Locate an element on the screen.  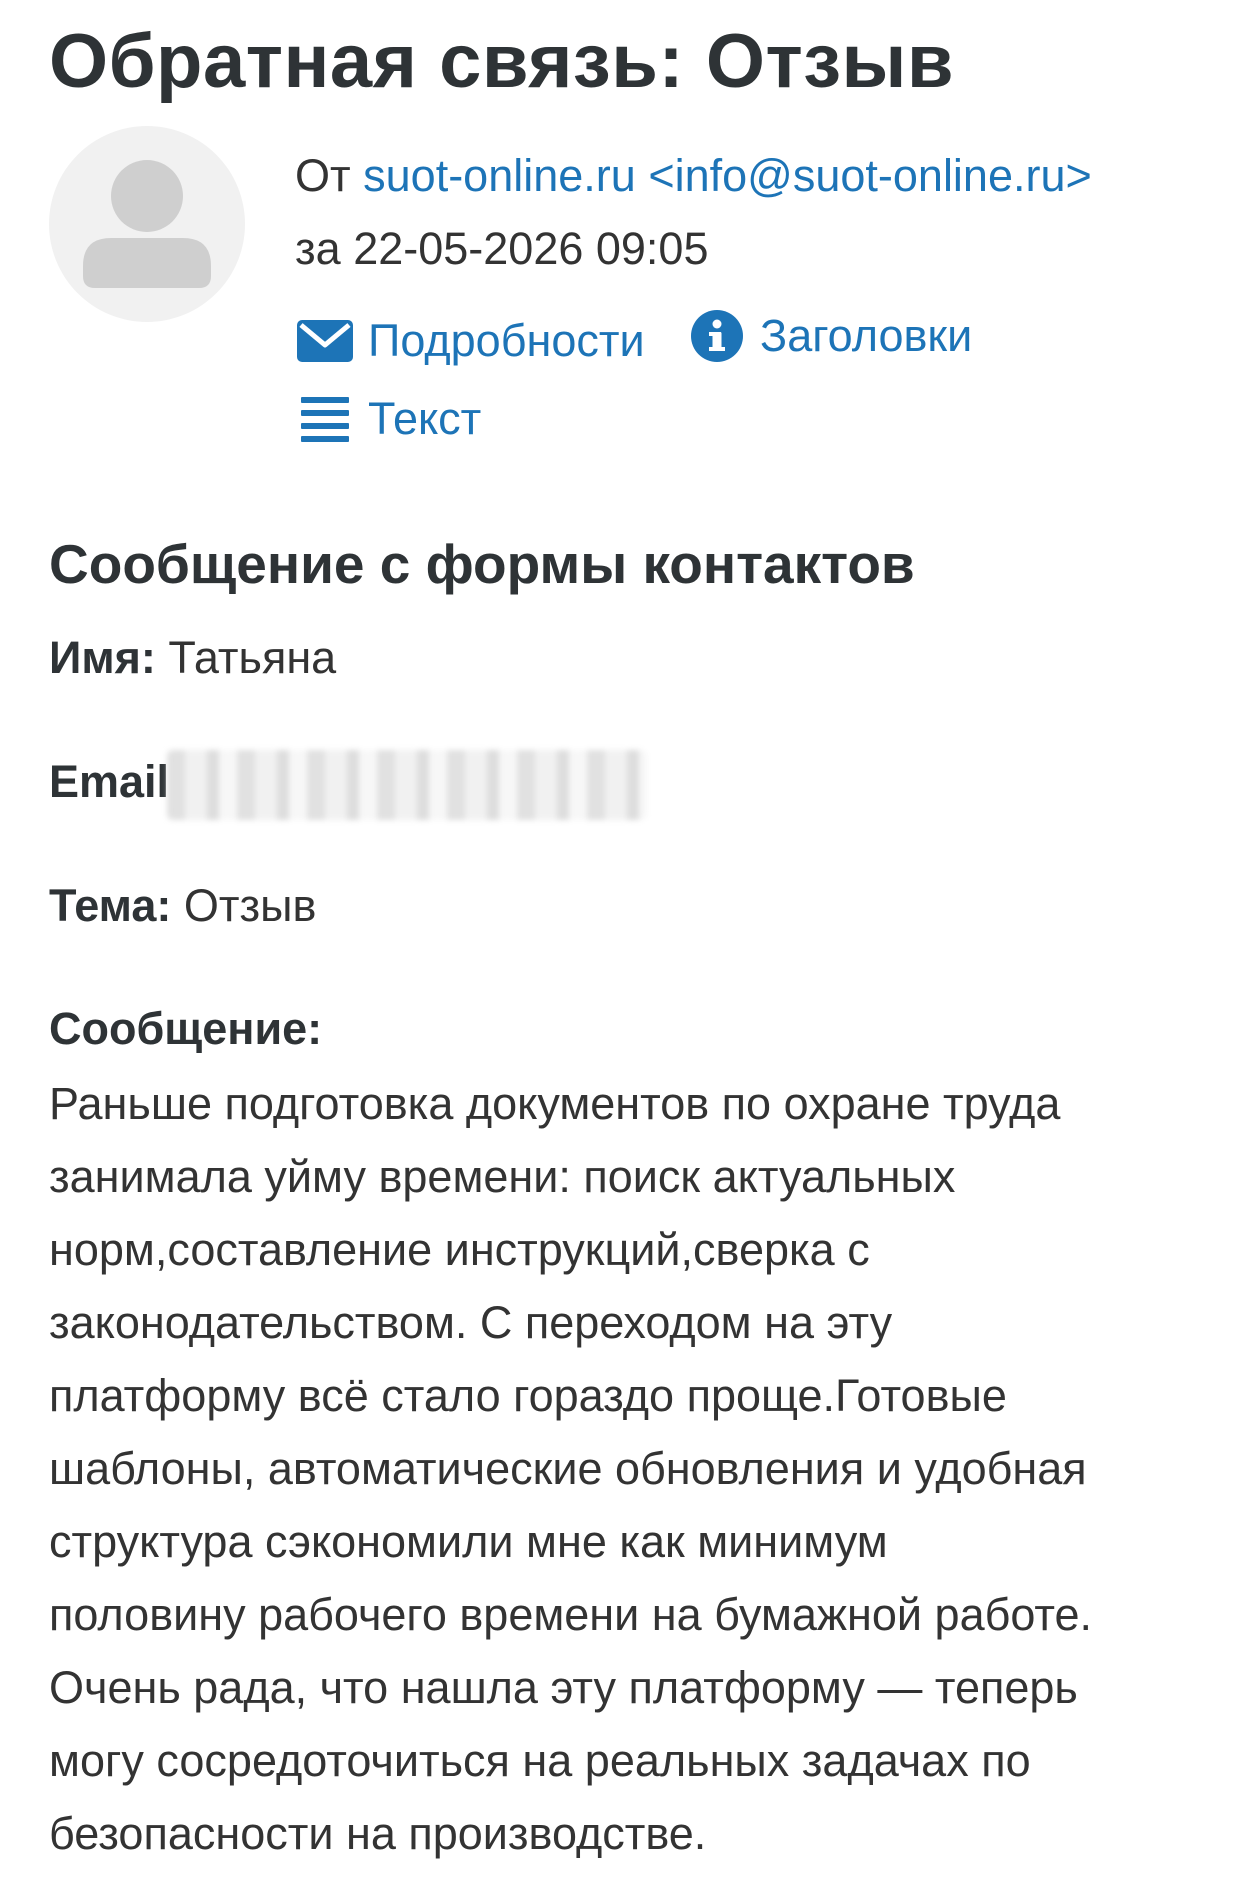
from-line: От suot-online.ru <info@suot-online.ru> is located at coordinates (693, 182).